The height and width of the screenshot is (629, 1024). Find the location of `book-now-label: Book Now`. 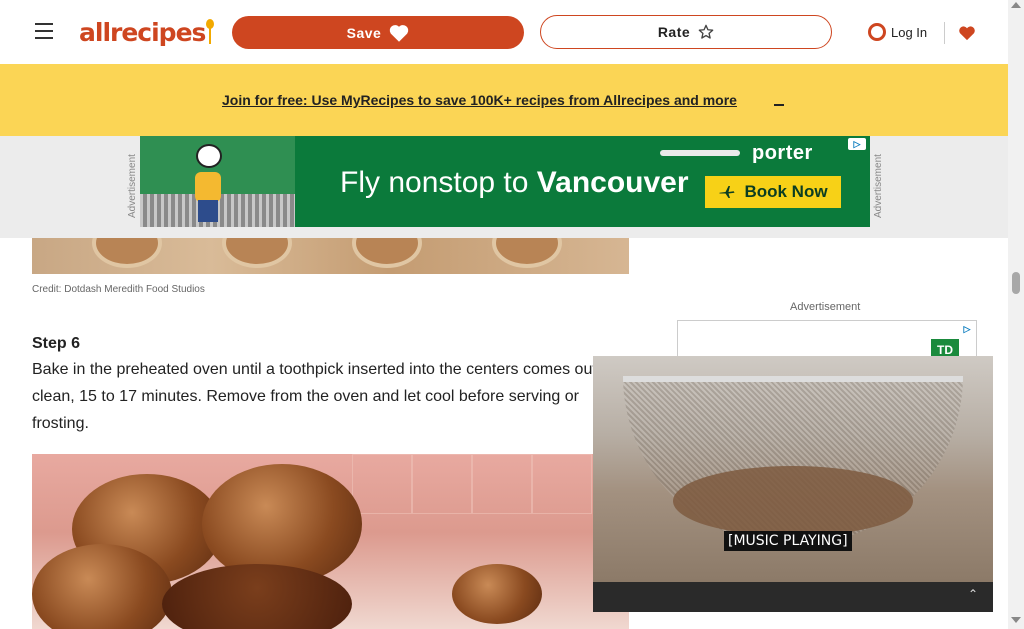

book-now-label: Book Now is located at coordinates (786, 191).